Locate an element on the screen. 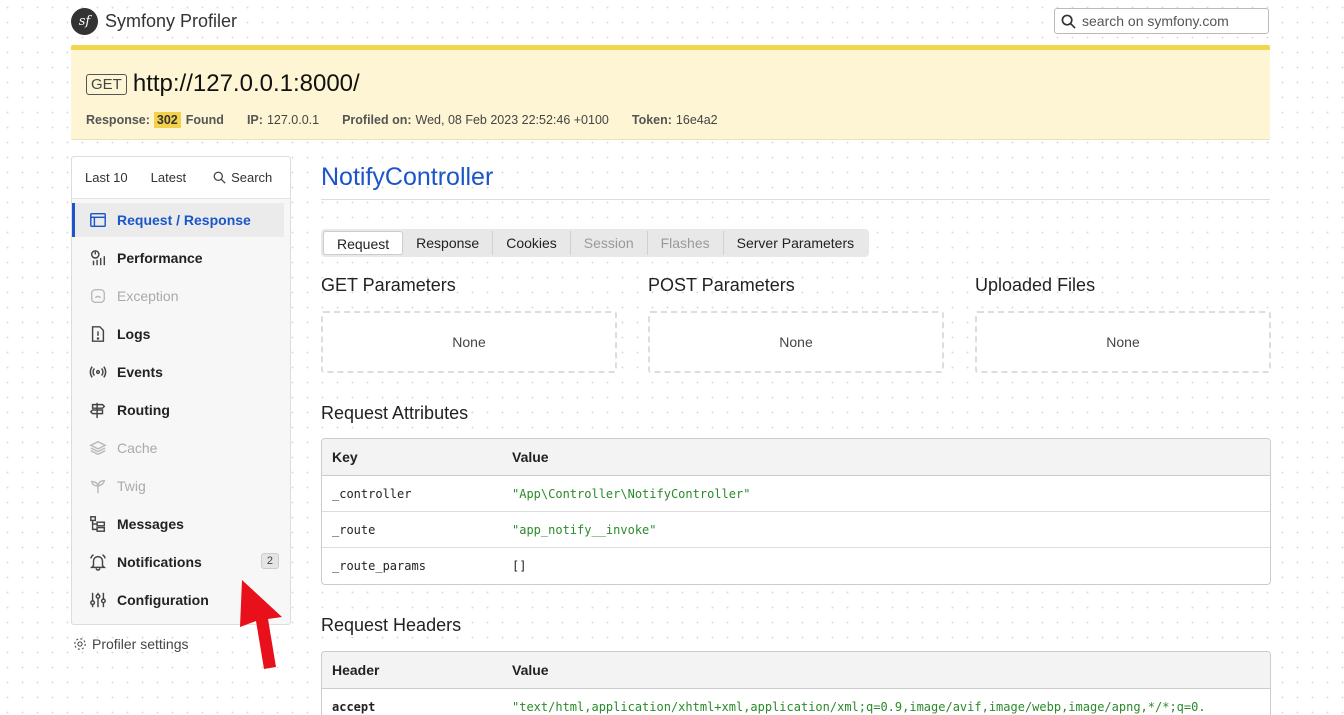  status-code-badge: 302 is located at coordinates (167, 120).